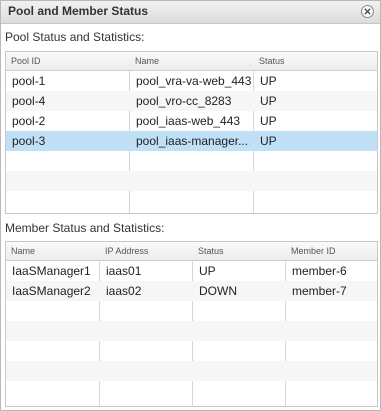  What do you see at coordinates (207, 271) in the screenshot?
I see `member-status-cell: UP` at bounding box center [207, 271].